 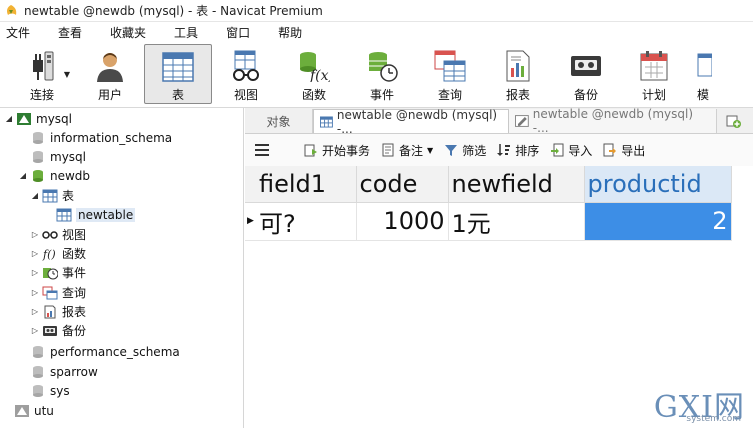 What do you see at coordinates (74, 331) in the screenshot?
I see `tree-label: 备份` at bounding box center [74, 331].